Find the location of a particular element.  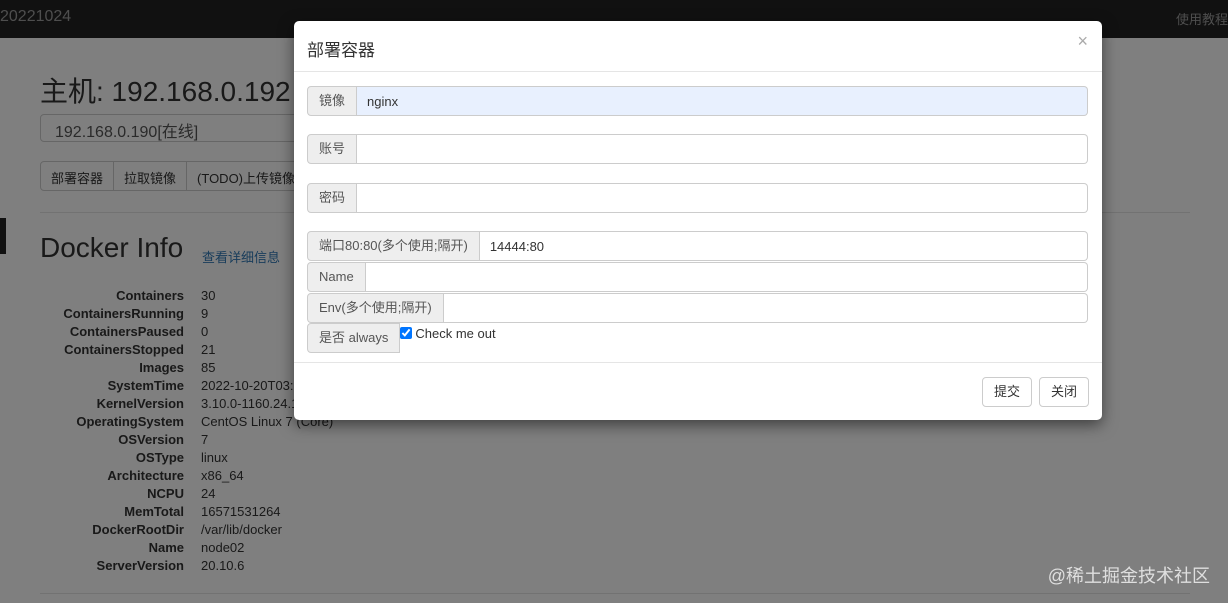

password-input is located at coordinates (722, 198).